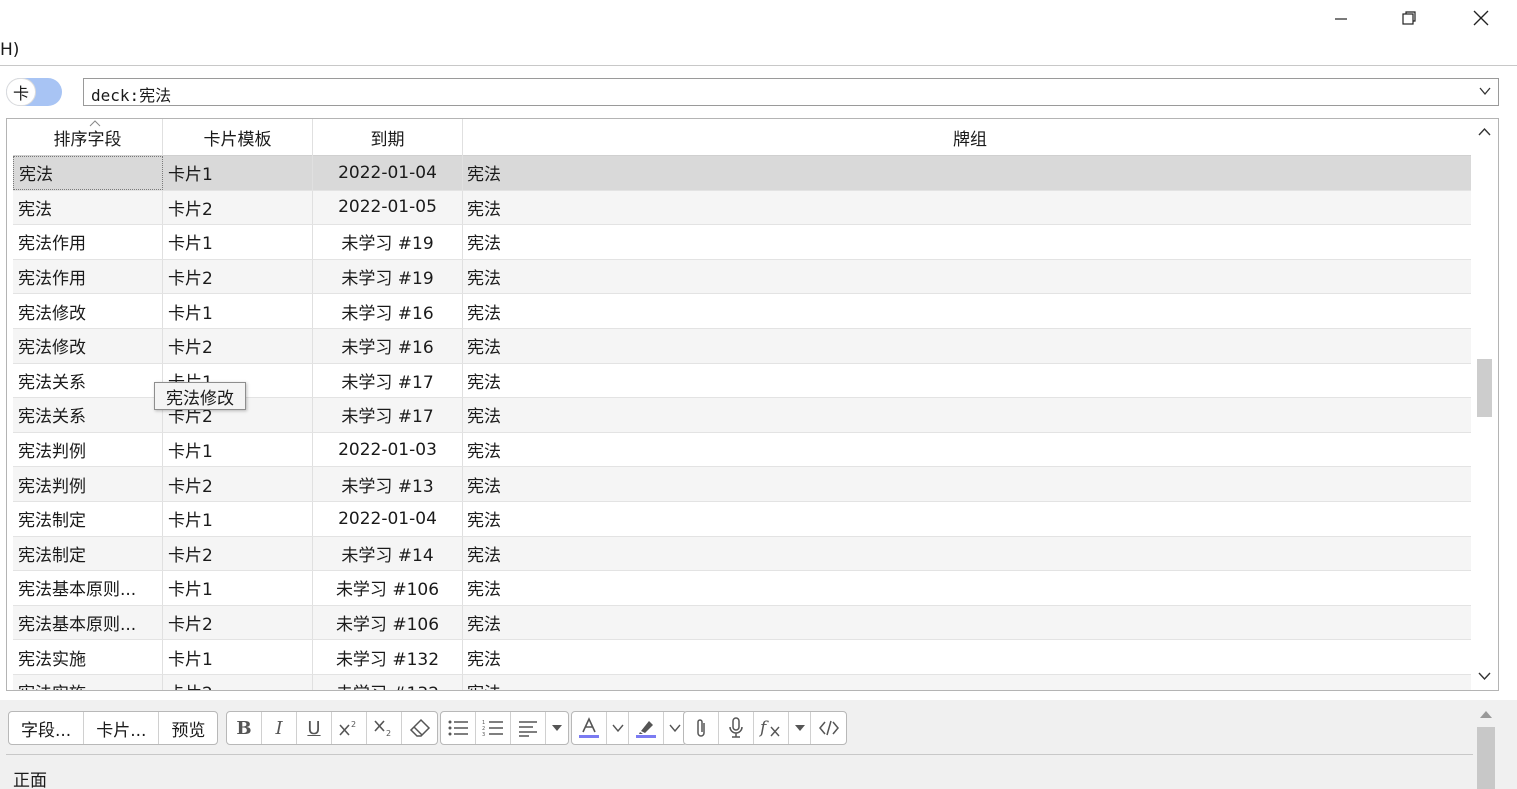  Describe the element at coordinates (188, 728) in the screenshot. I see `preview-button: 预览` at that location.